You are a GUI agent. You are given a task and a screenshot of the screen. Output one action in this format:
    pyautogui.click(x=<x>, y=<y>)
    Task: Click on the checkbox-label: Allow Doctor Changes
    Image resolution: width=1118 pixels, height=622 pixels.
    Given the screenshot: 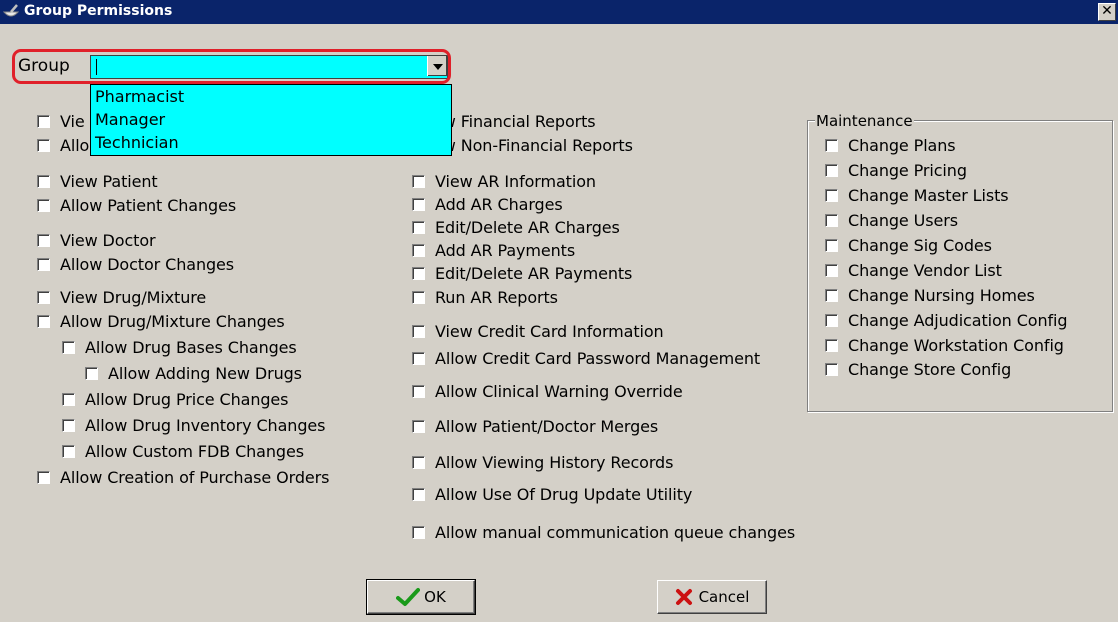 What is the action you would take?
    pyautogui.click(x=147, y=264)
    